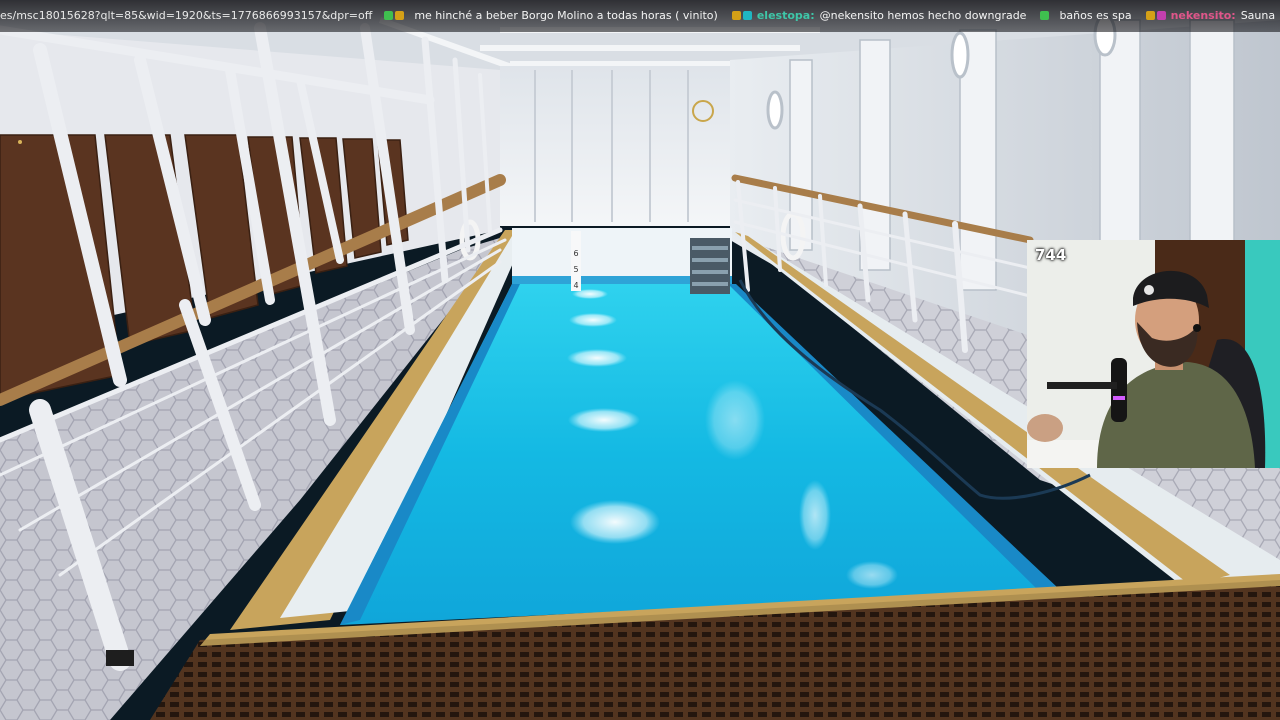 The image size is (1280, 720). I want to click on cap-logo-icon, so click(1149, 290).